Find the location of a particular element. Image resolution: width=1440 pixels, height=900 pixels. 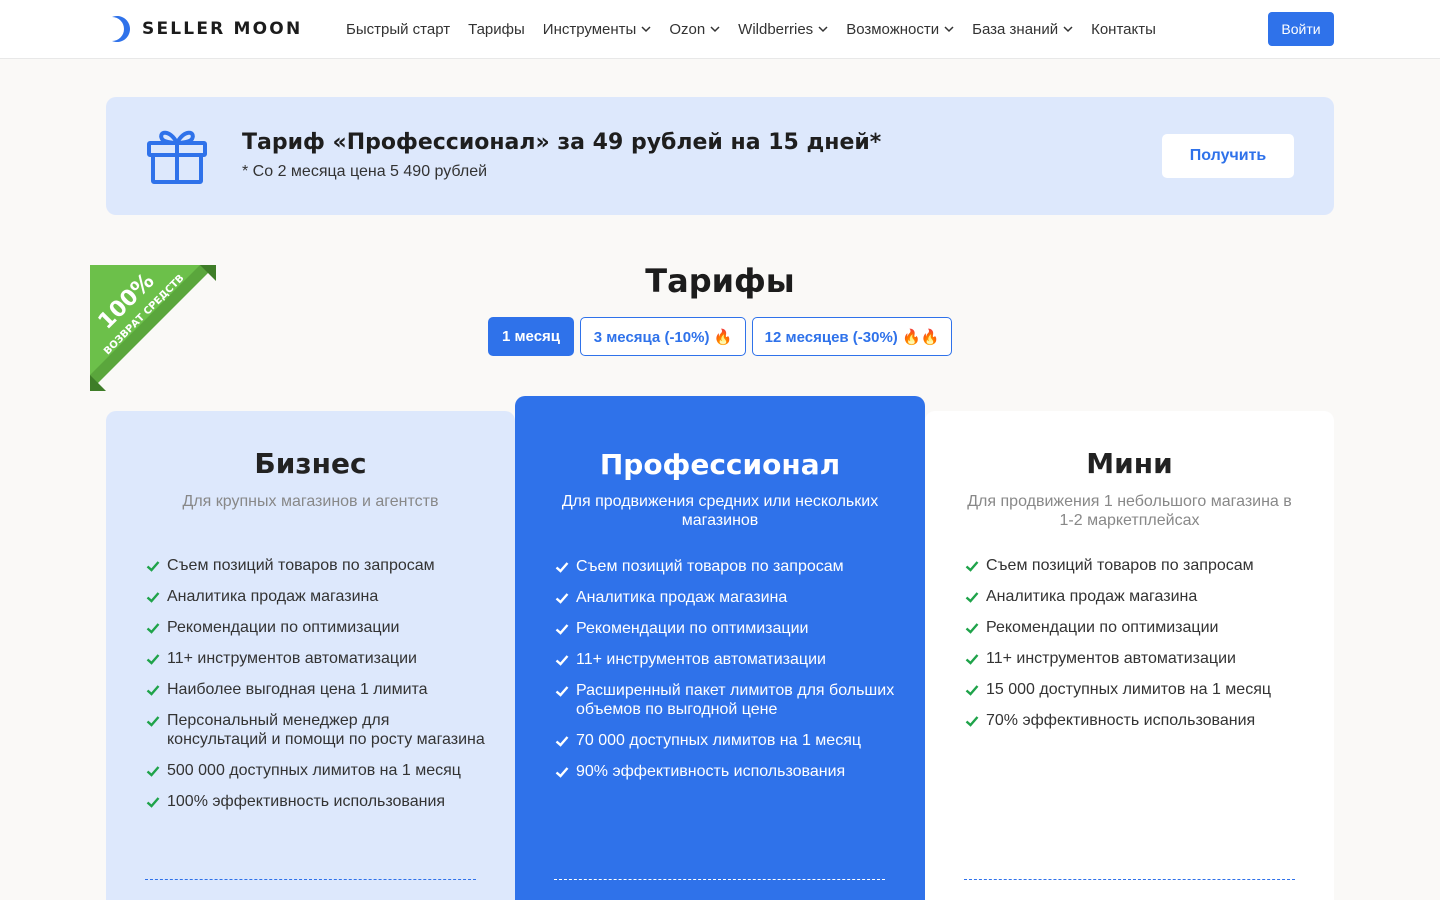

moon-logo-icon is located at coordinates (121, 29).